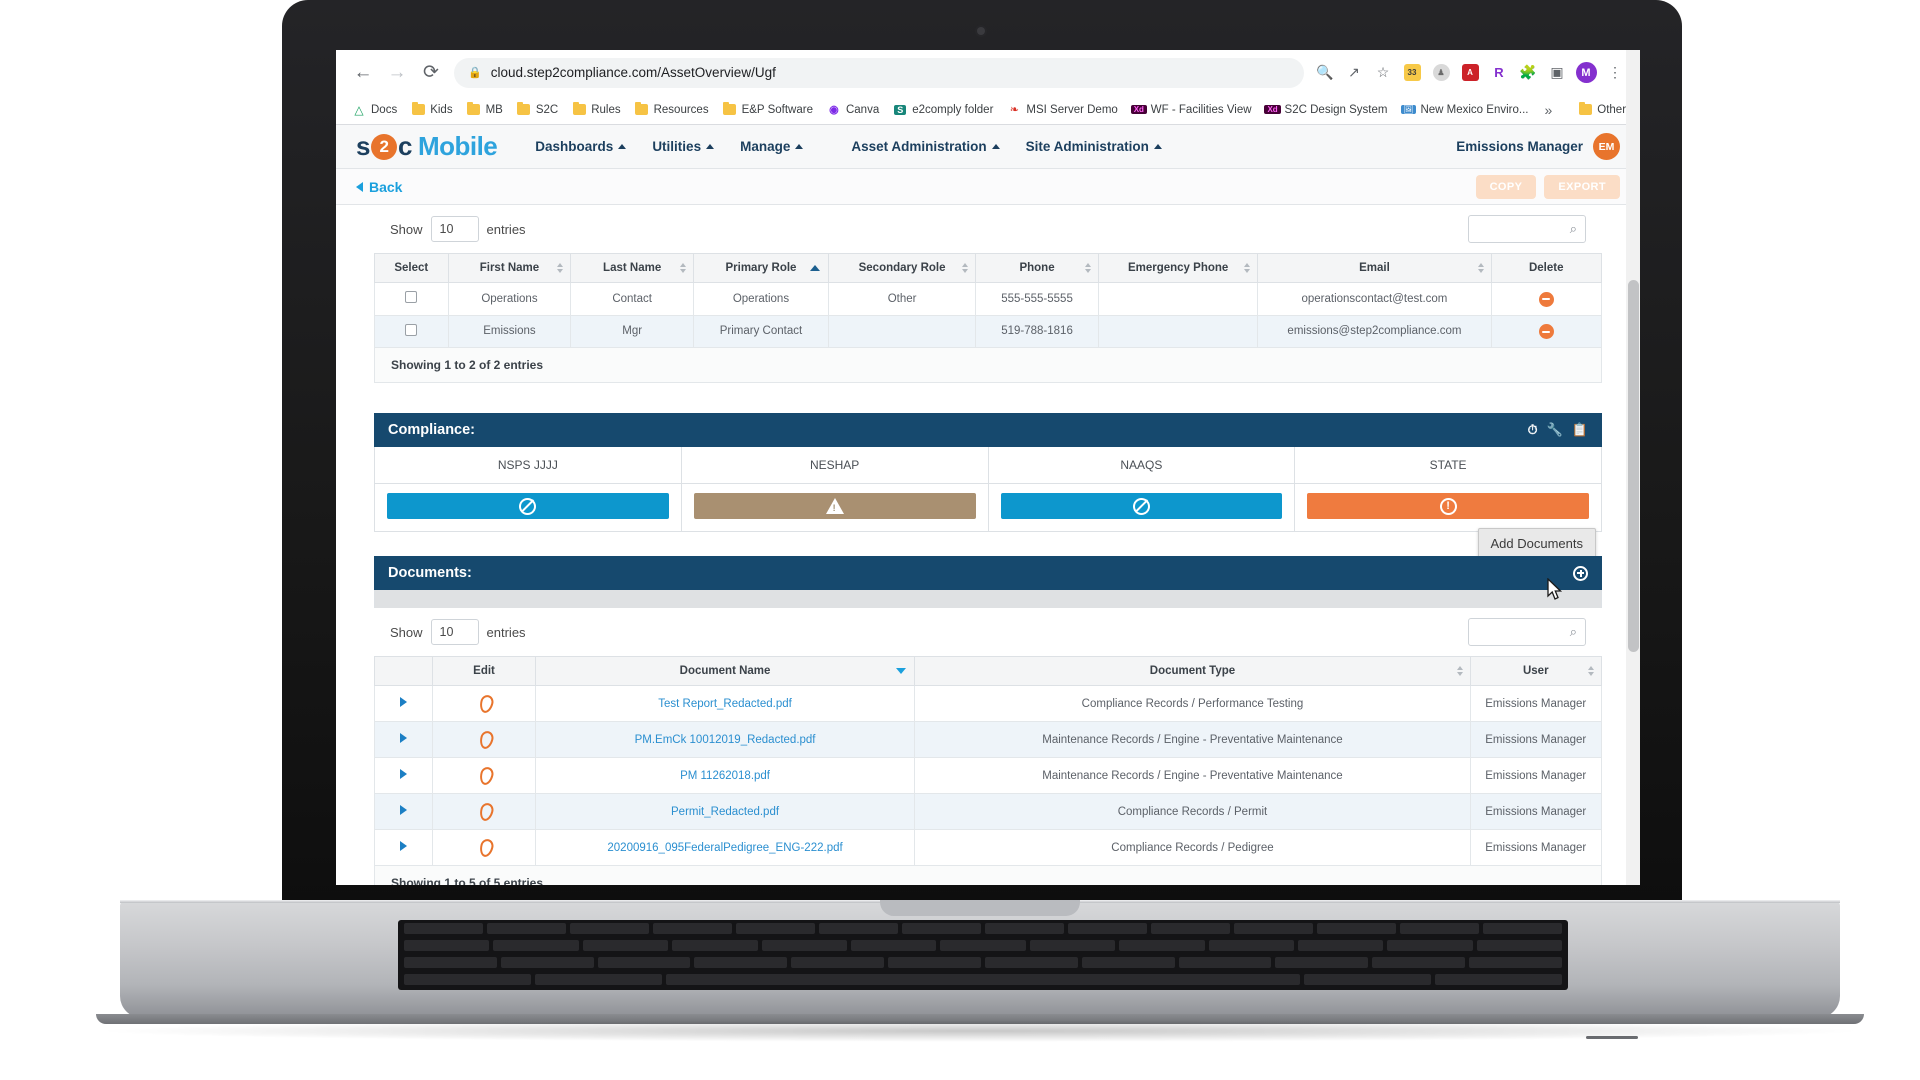 This screenshot has width=1920, height=1080. What do you see at coordinates (853, 110) in the screenshot?
I see `bookmark-canva: ◉ Canva` at bounding box center [853, 110].